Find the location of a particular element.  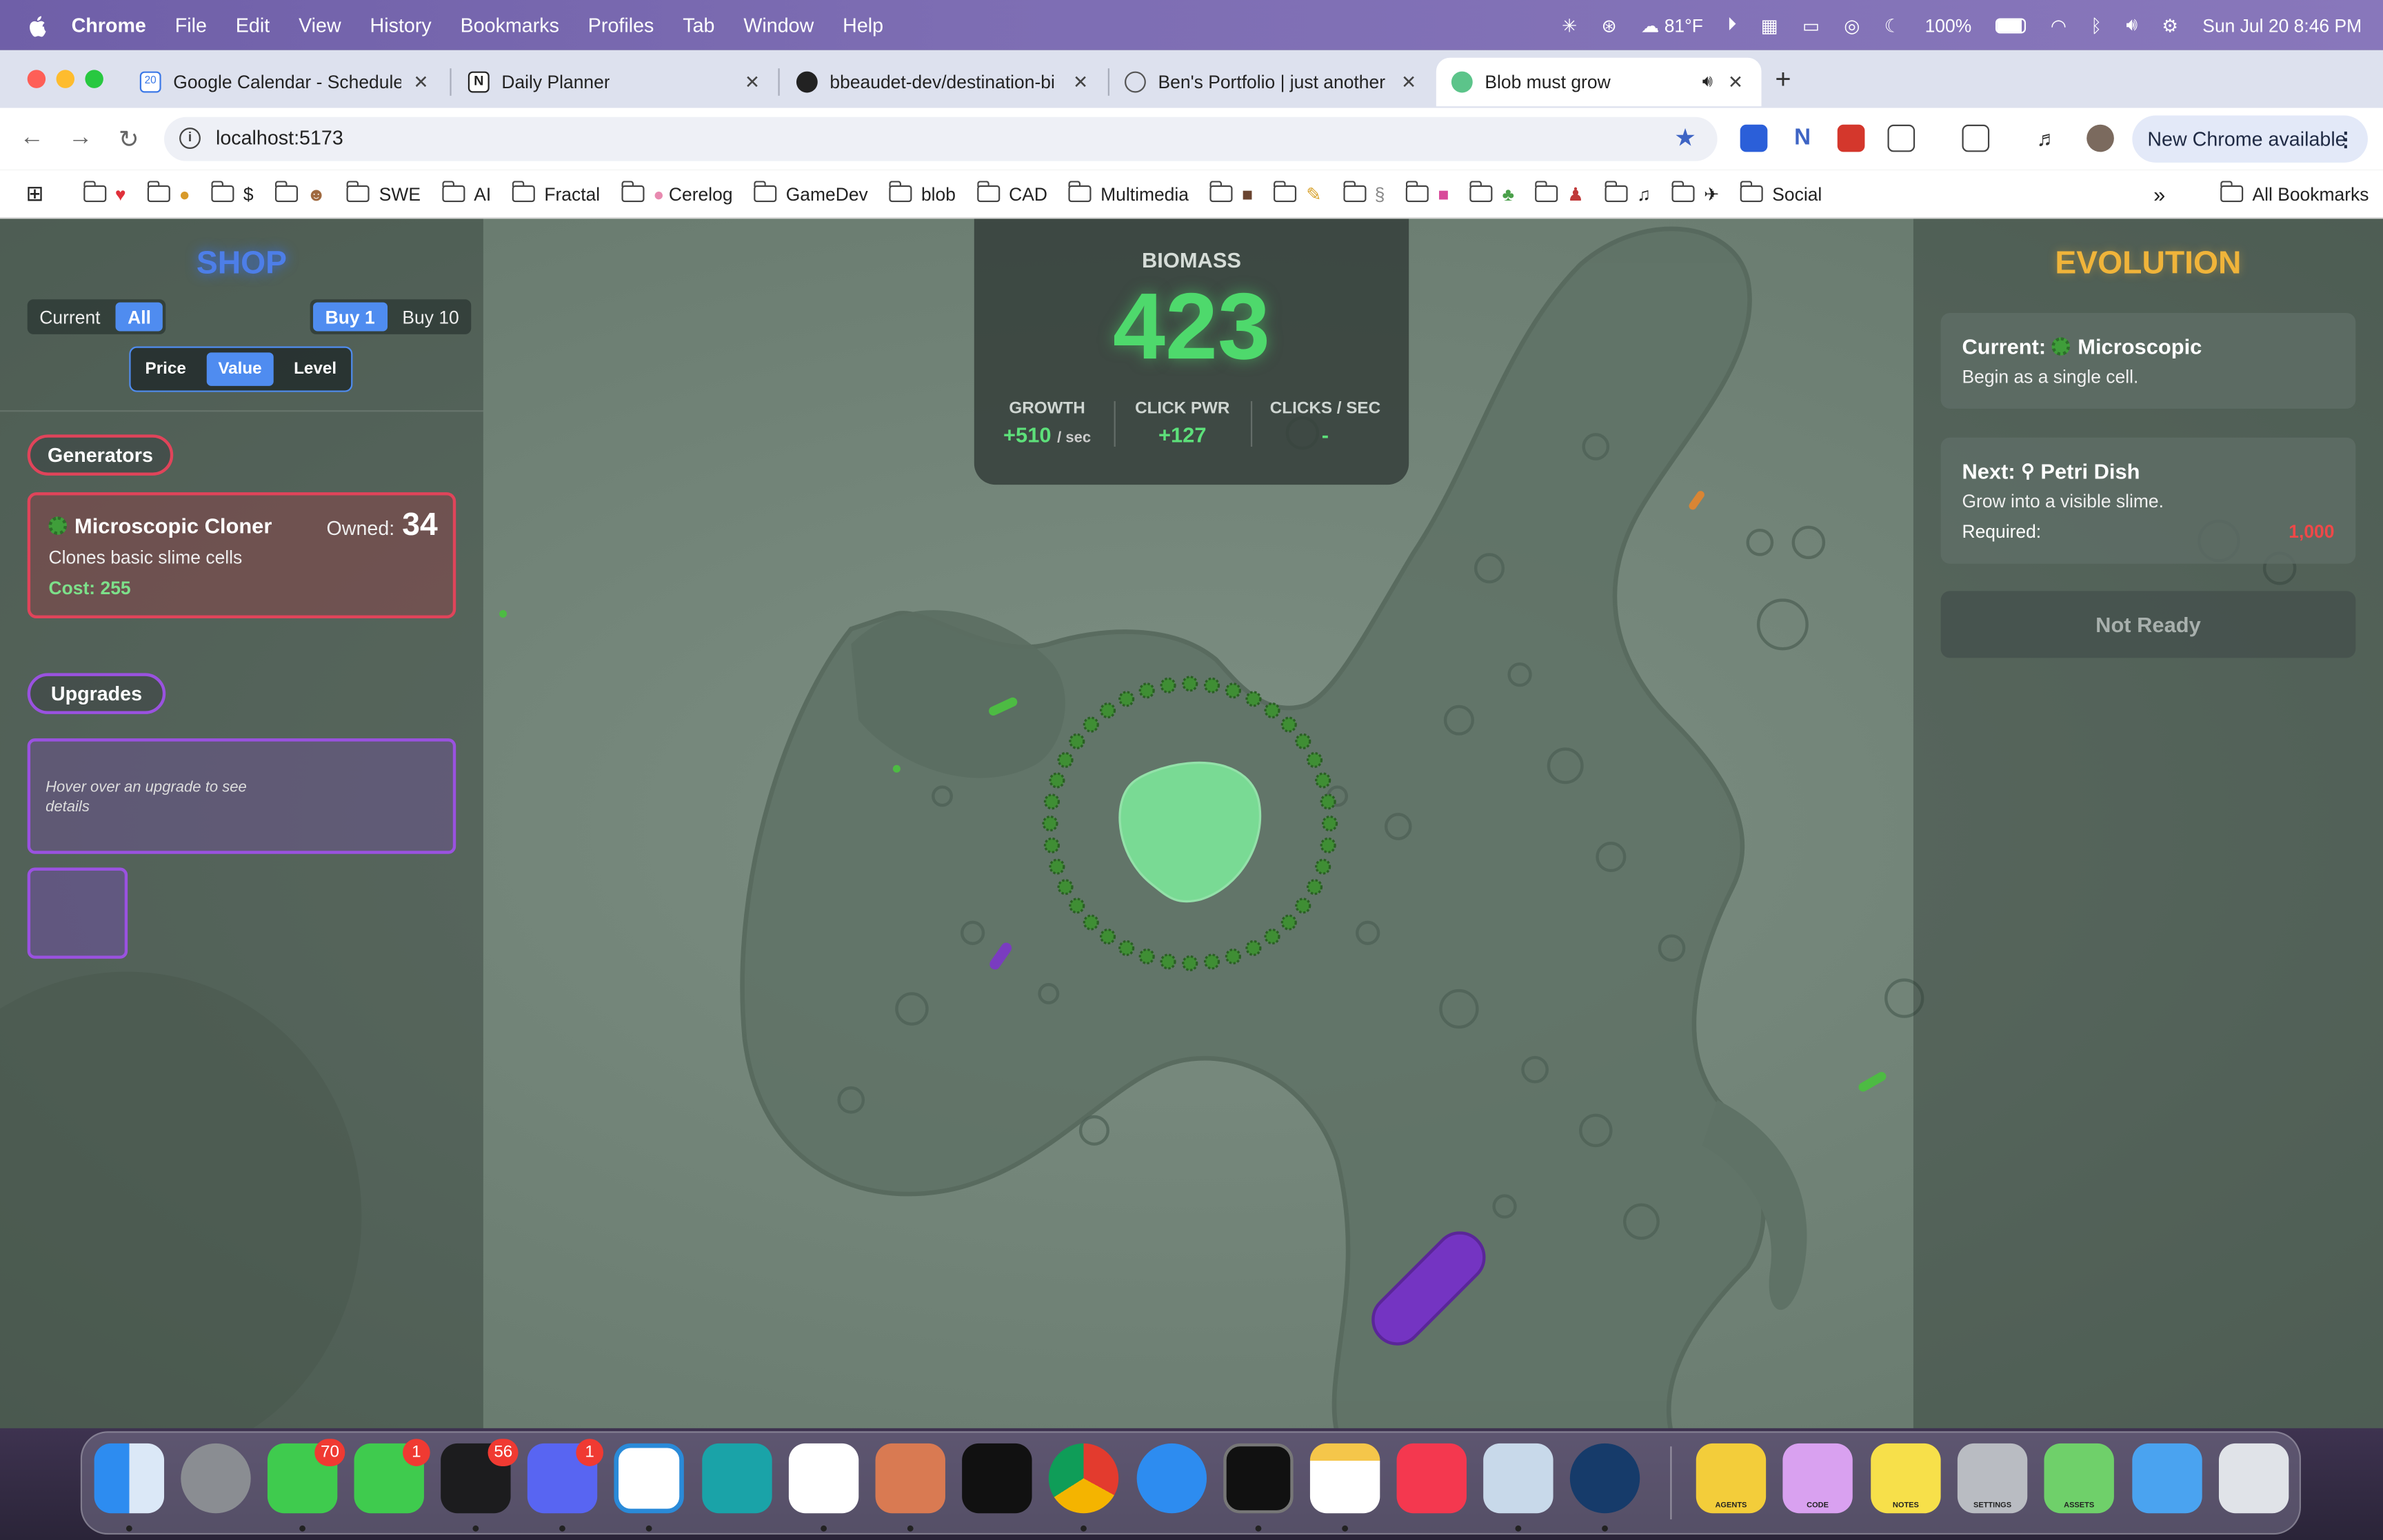

terminal-icon is located at coordinates (1258, 1479).